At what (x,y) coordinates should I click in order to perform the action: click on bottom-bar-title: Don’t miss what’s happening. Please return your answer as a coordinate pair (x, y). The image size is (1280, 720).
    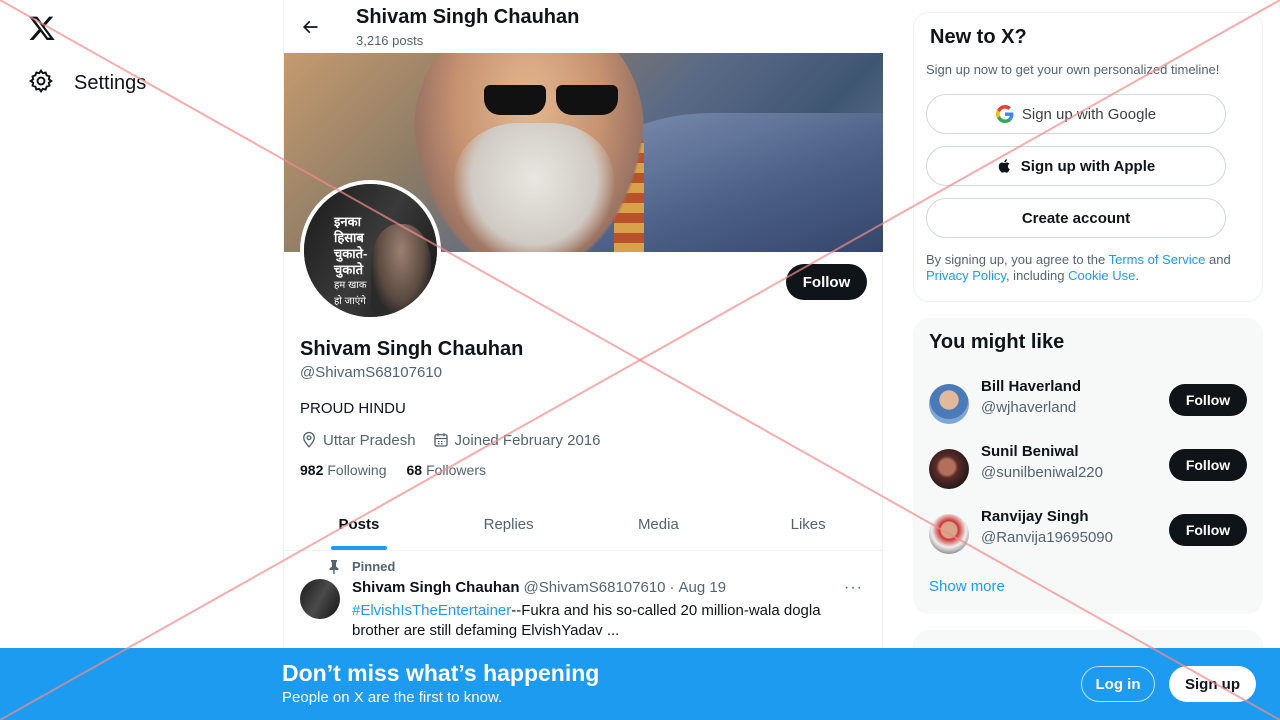
    Looking at the image, I should click on (441, 673).